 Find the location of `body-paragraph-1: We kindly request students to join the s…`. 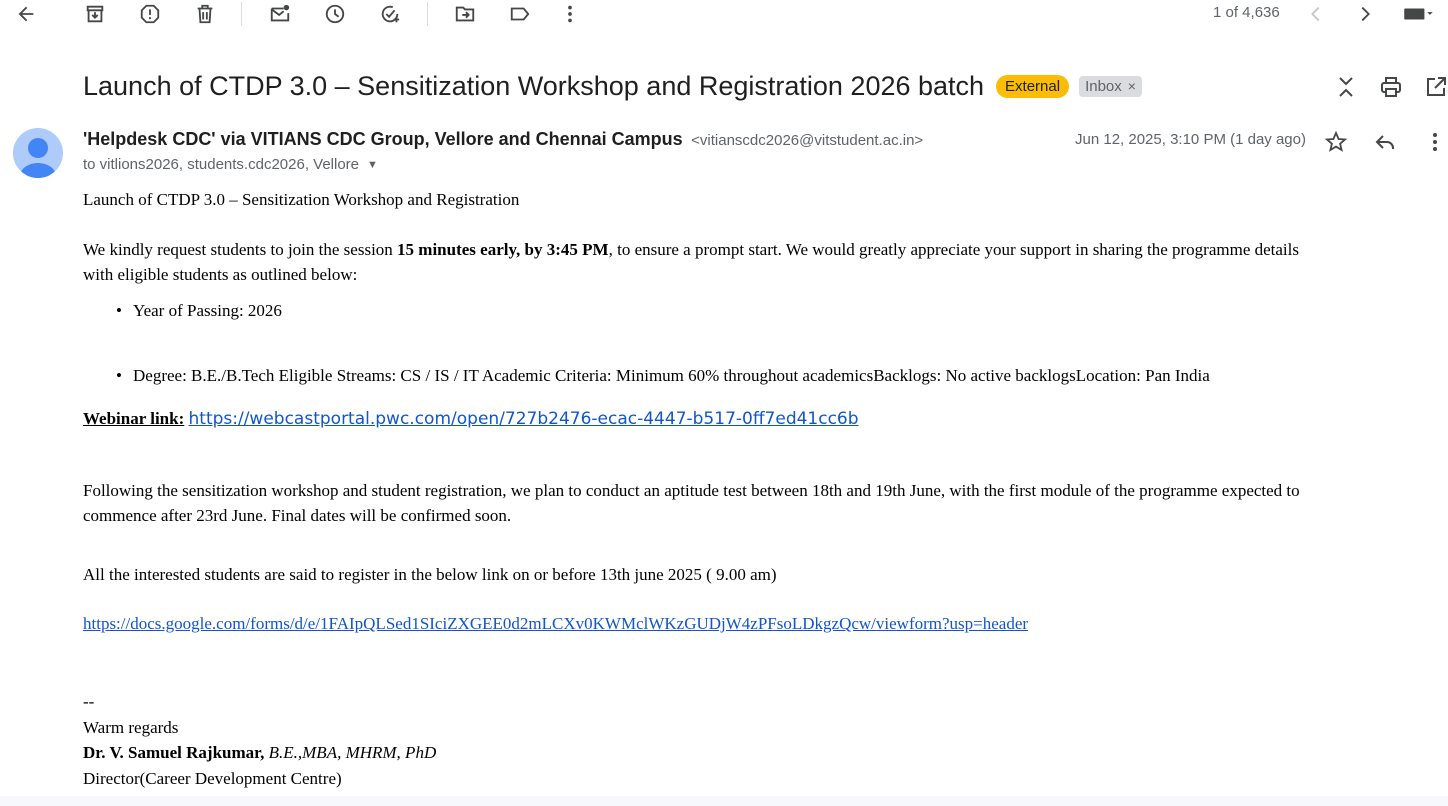

body-paragraph-1: We kindly request students to join the s… is located at coordinates (691, 250).